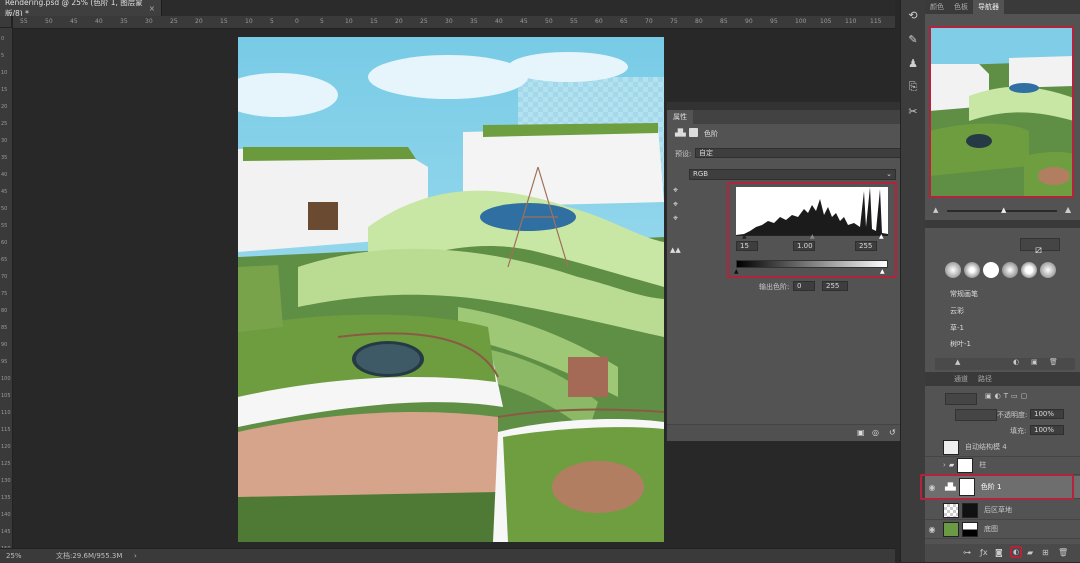 Image resolution: width=1080 pixels, height=563 pixels. What do you see at coordinates (1038, 250) in the screenshot?
I see `brush-settings-icon: ⧄` at bounding box center [1038, 250].